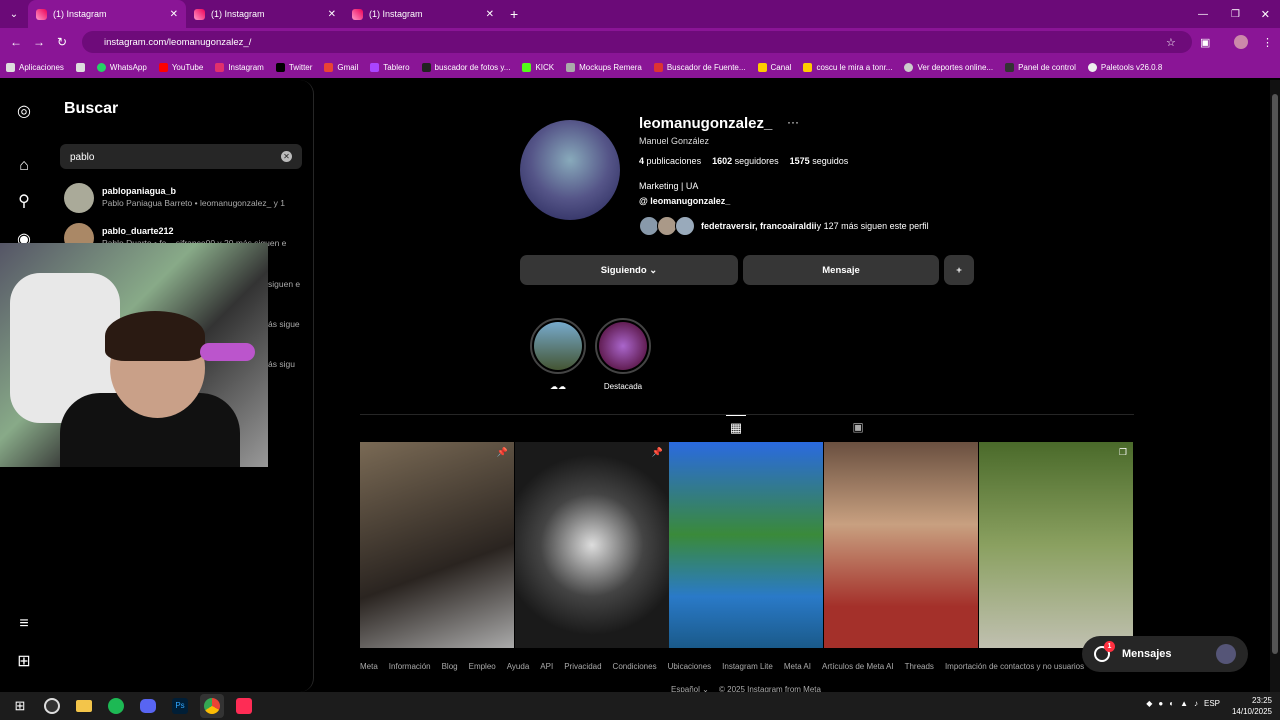 The width and height of the screenshot is (1280, 720). What do you see at coordinates (1203, 14) in the screenshot?
I see `minimize-button: —` at bounding box center [1203, 14].